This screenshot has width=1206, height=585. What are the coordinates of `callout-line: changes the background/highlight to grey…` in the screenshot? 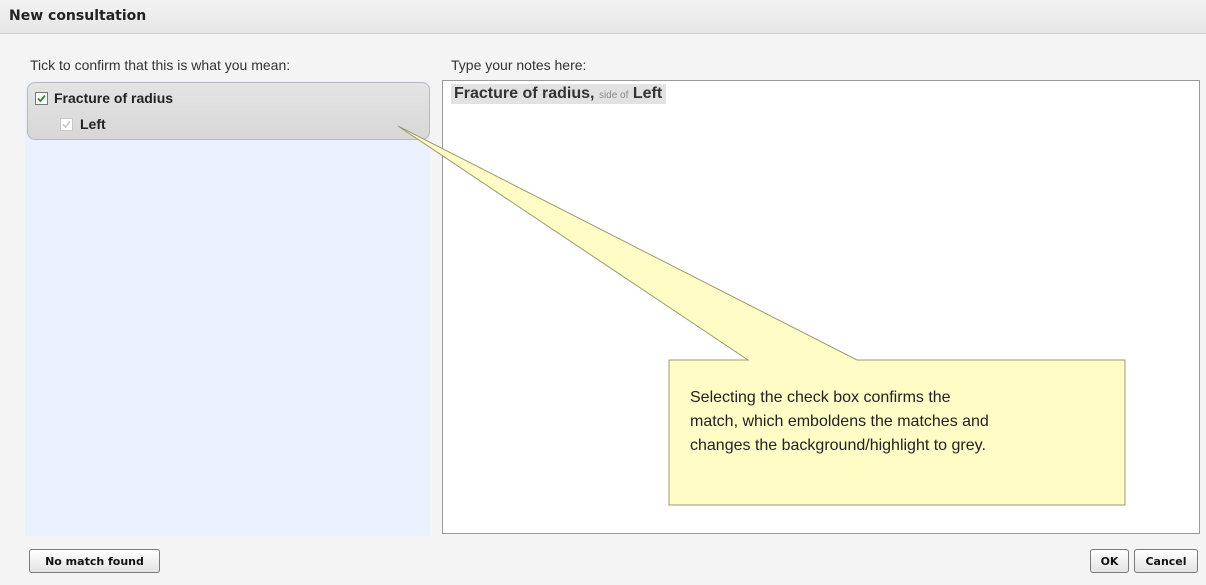 It's located at (838, 445).